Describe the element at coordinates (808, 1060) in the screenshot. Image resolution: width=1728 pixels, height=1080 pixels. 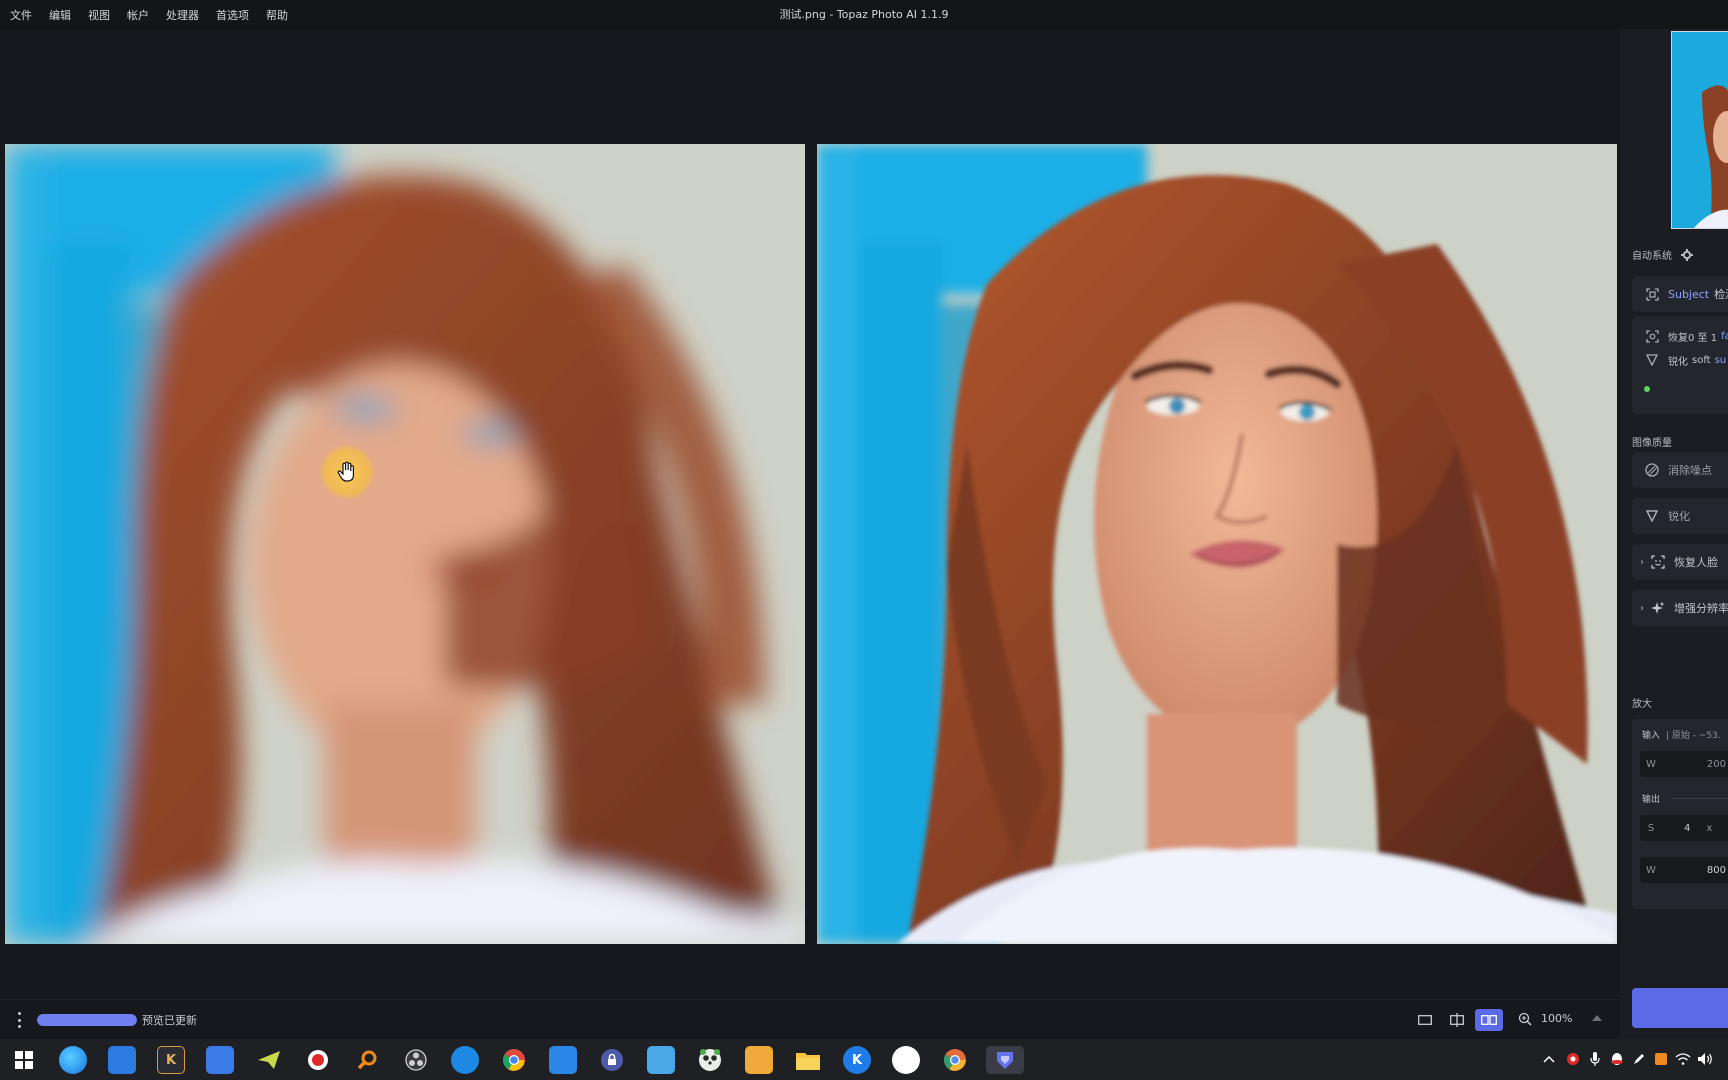
I see `file-explorer-icon` at that location.